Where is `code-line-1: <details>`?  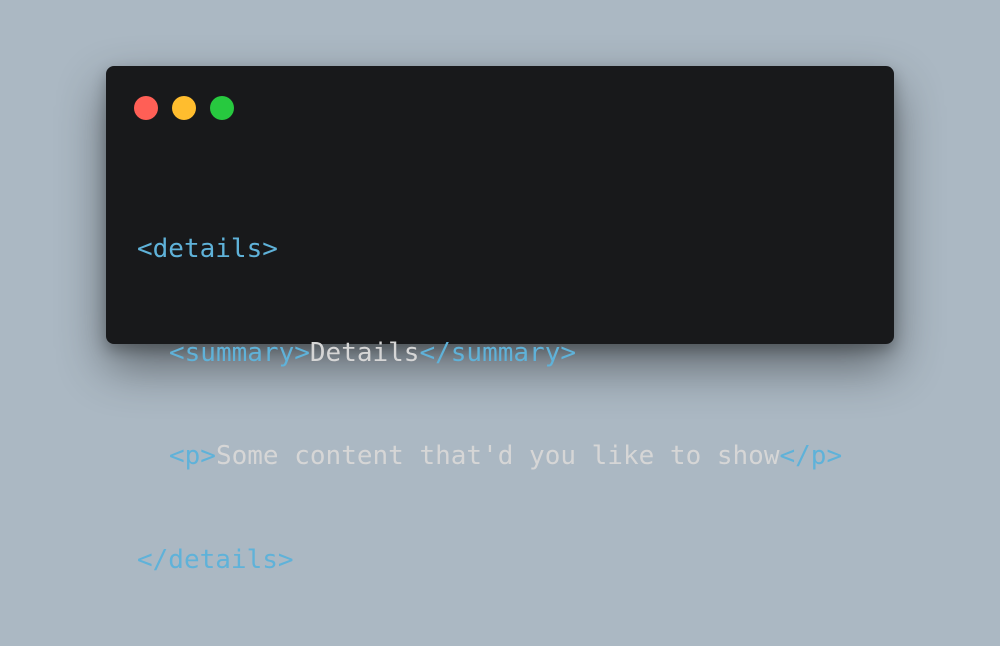 code-line-1: <details> is located at coordinates (489, 249).